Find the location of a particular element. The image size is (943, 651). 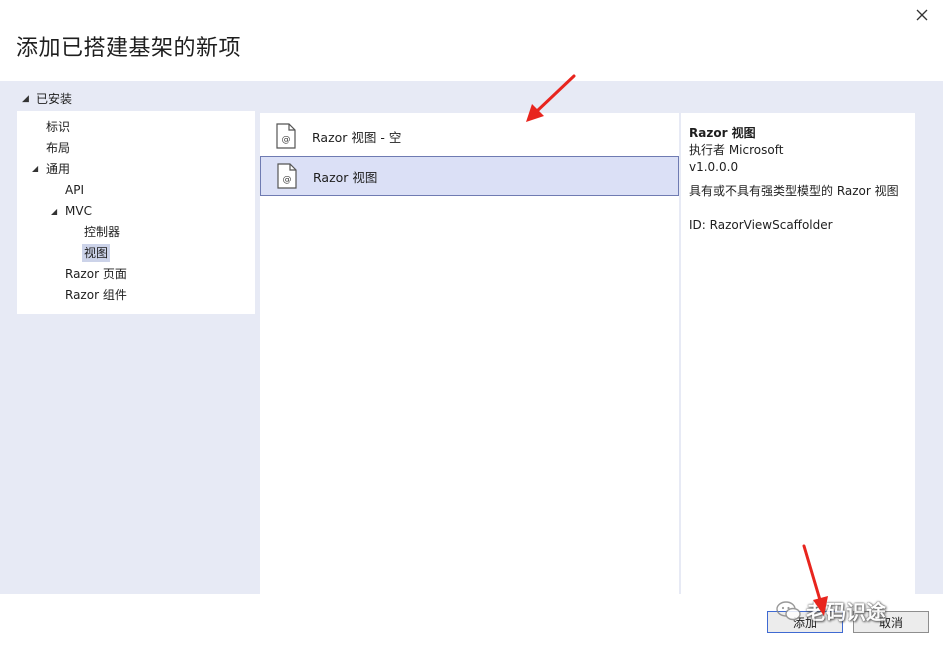

details-name: Razor 视图 is located at coordinates (722, 133).